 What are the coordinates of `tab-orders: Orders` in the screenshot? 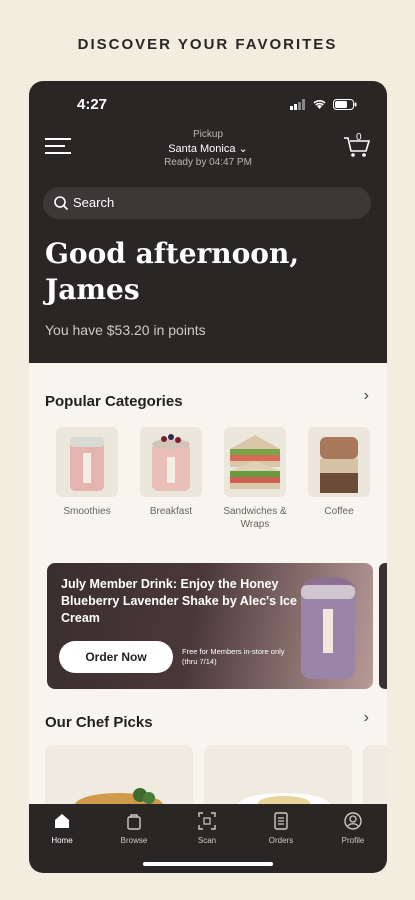 It's located at (281, 828).